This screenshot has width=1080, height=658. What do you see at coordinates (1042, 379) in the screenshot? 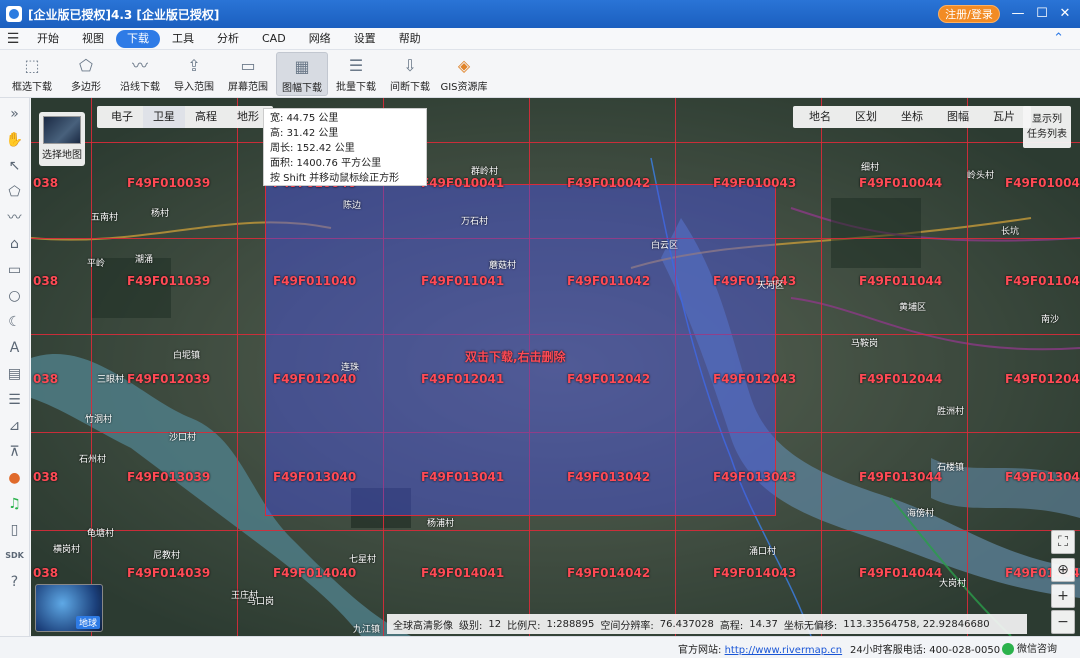
I see `sheet-label: F49F012045` at bounding box center [1042, 379].